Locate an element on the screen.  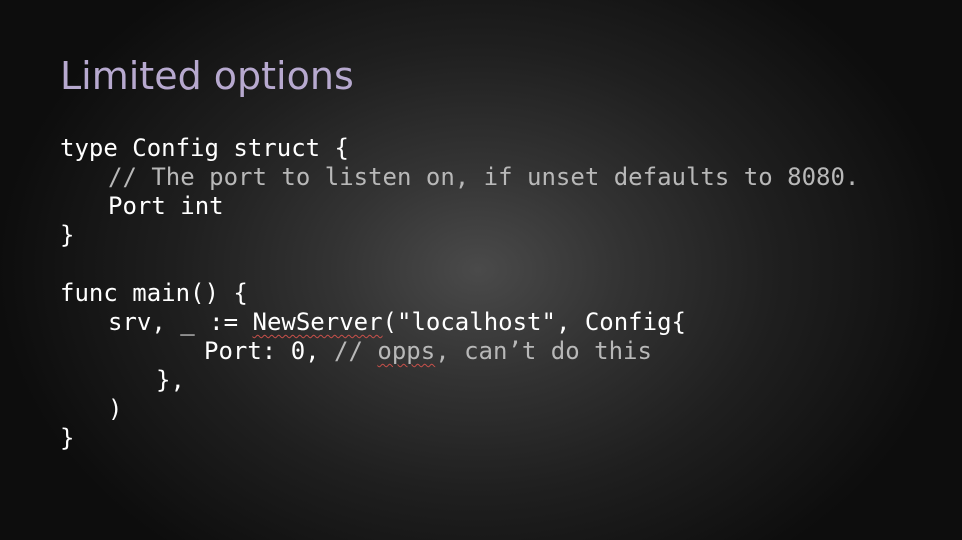
code-line-8-code: Port: 0, is located at coordinates (269, 351).